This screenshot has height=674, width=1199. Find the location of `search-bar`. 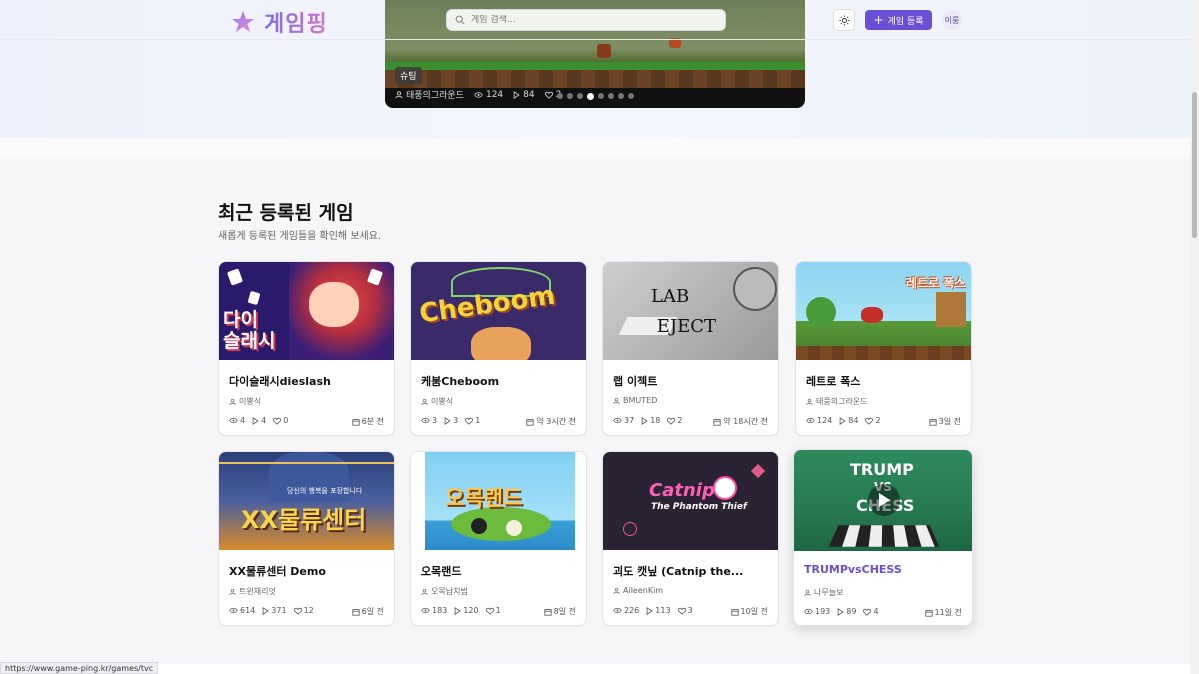

search-bar is located at coordinates (586, 20).